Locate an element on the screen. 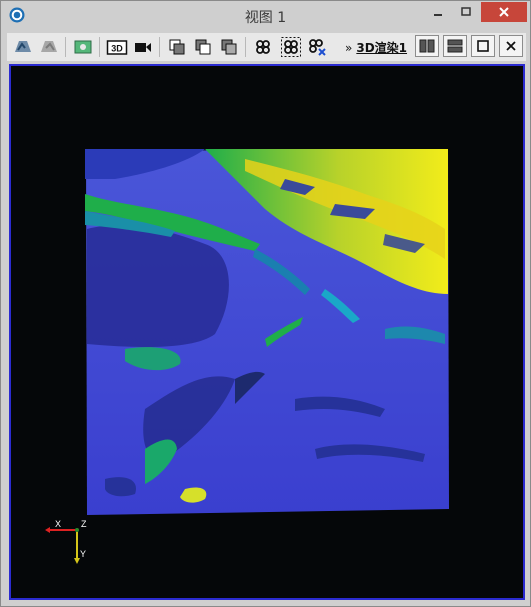 Image resolution: width=531 pixels, height=607 pixels. x-axis-arrow is located at coordinates (47, 530).